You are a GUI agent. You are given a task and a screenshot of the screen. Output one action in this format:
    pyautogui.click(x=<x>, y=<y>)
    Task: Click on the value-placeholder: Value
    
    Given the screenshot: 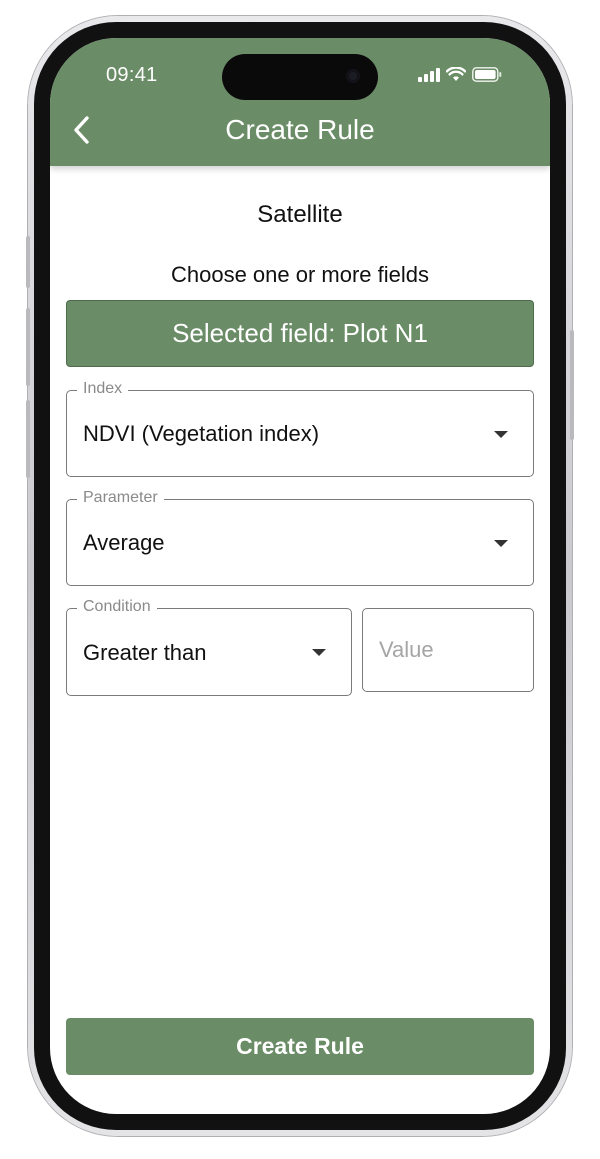 What is the action you would take?
    pyautogui.click(x=406, y=649)
    